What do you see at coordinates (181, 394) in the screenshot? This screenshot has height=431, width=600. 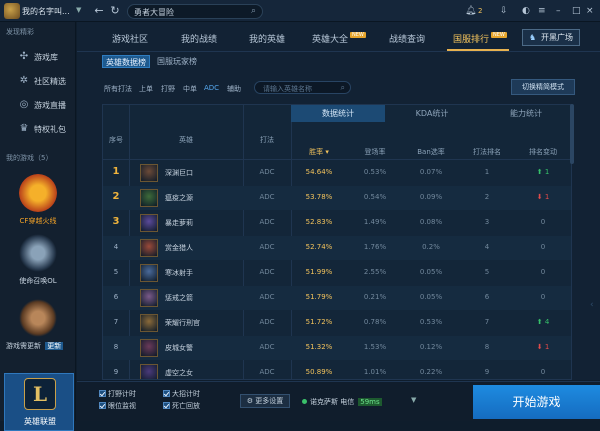 I see `checkbox-ult-timer: 大招计时` at bounding box center [181, 394].